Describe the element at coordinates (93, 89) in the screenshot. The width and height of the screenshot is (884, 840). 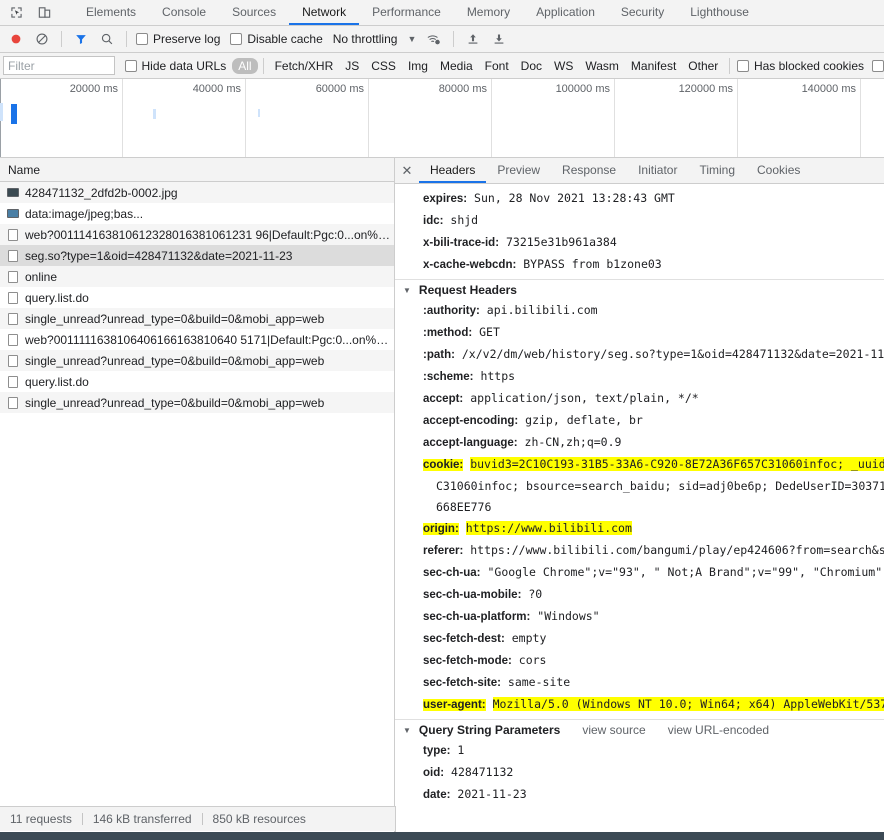
I see `tick-label: 20000 ms` at that location.